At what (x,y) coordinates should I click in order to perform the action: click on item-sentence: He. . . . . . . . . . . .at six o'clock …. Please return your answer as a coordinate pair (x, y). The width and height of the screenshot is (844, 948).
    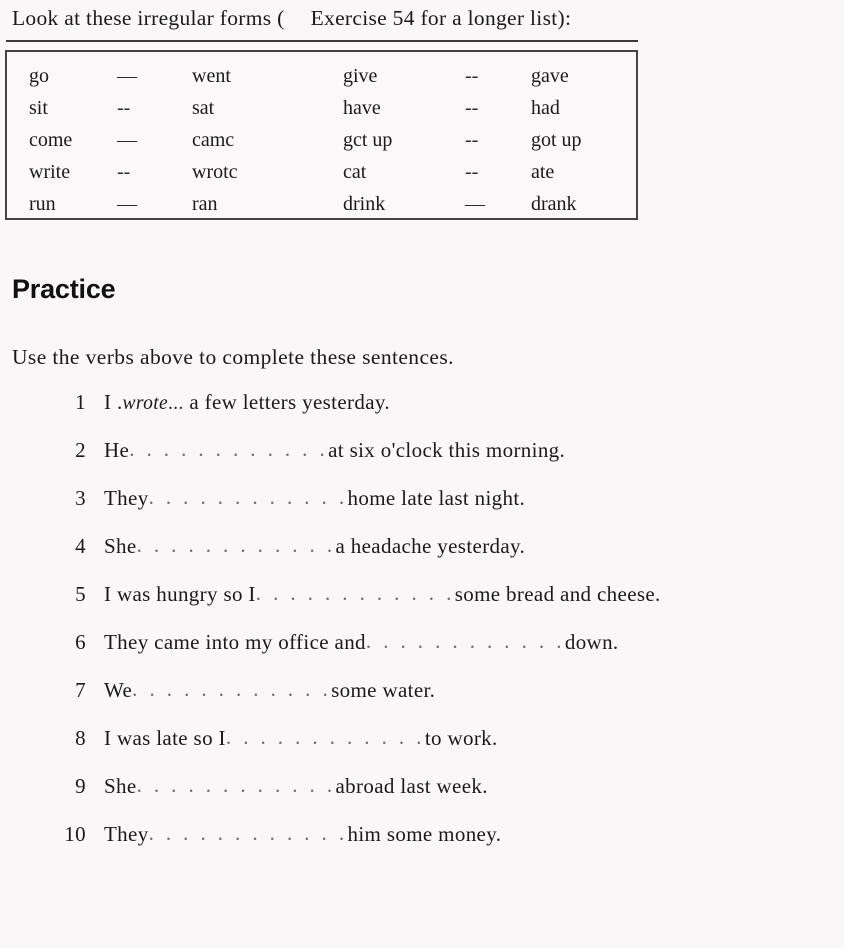
    Looking at the image, I should click on (335, 450).